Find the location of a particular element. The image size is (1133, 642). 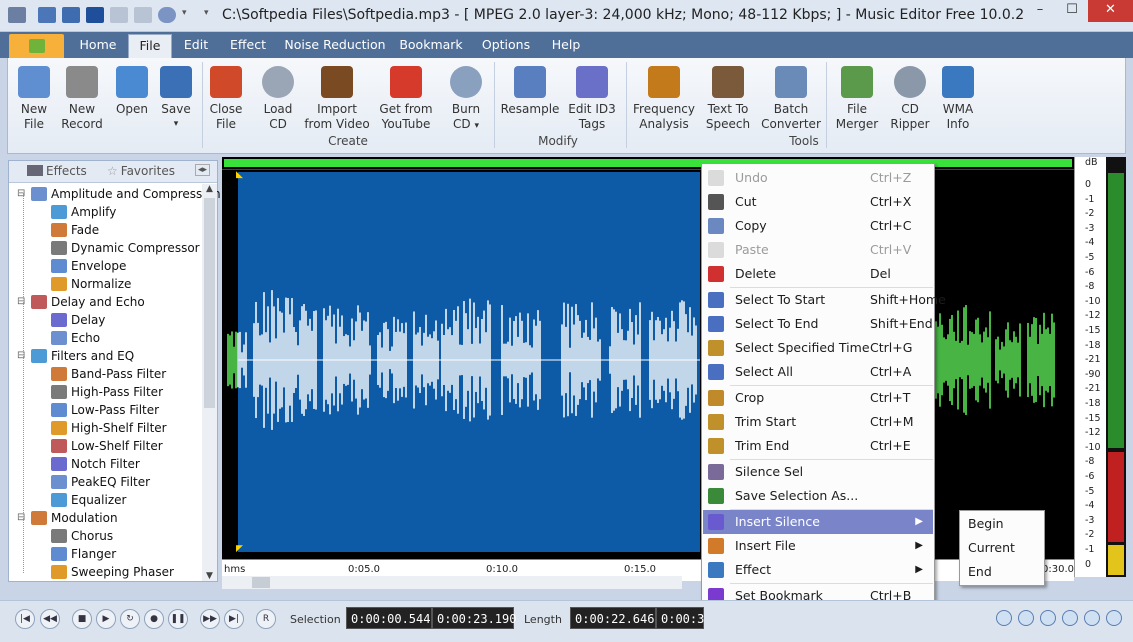

record-icon: ● is located at coordinates (154, 619).